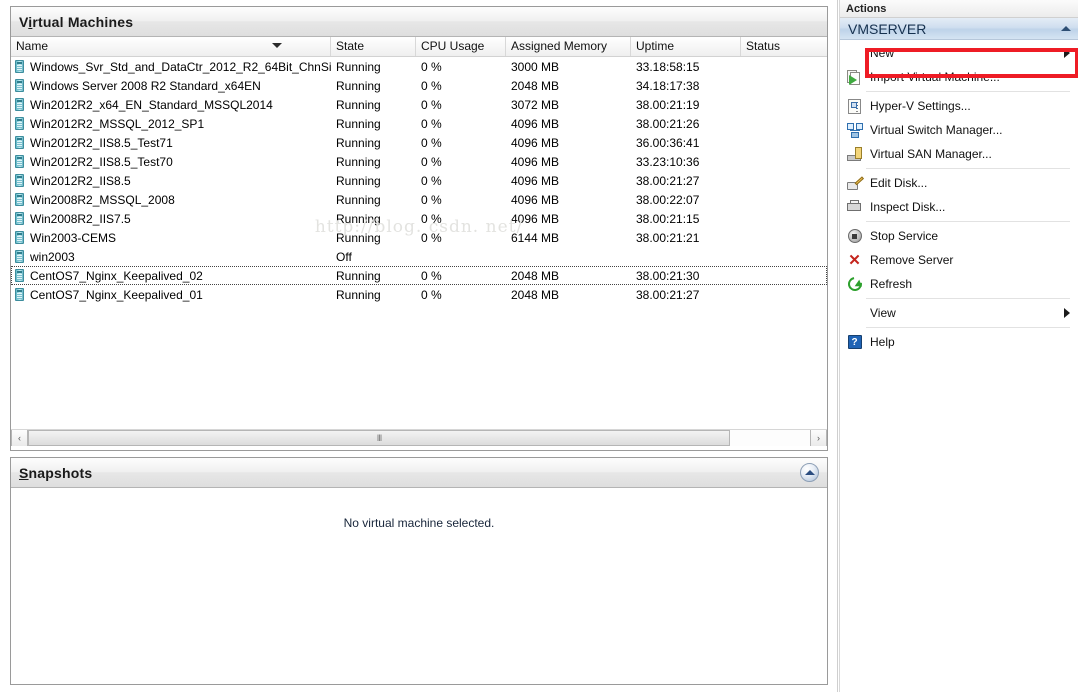 The height and width of the screenshot is (692, 1078). What do you see at coordinates (80, 218) in the screenshot?
I see `vm-name-label: Win2008R2_IIS7.5` at bounding box center [80, 218].